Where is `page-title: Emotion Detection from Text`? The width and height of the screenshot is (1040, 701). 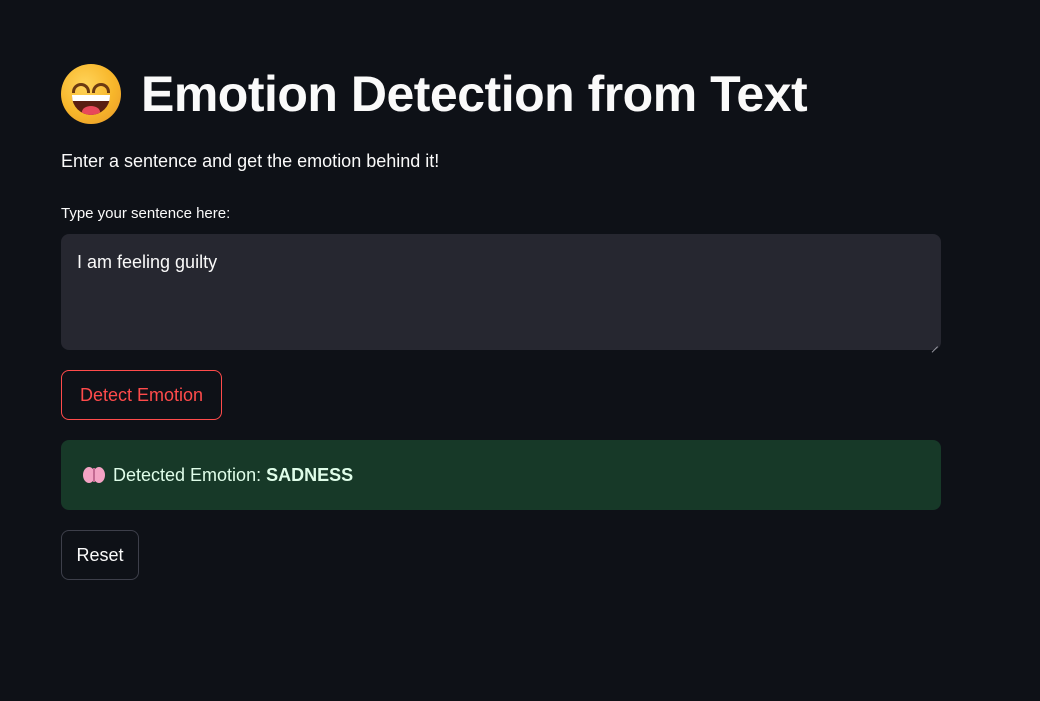 page-title: Emotion Detection from Text is located at coordinates (474, 94).